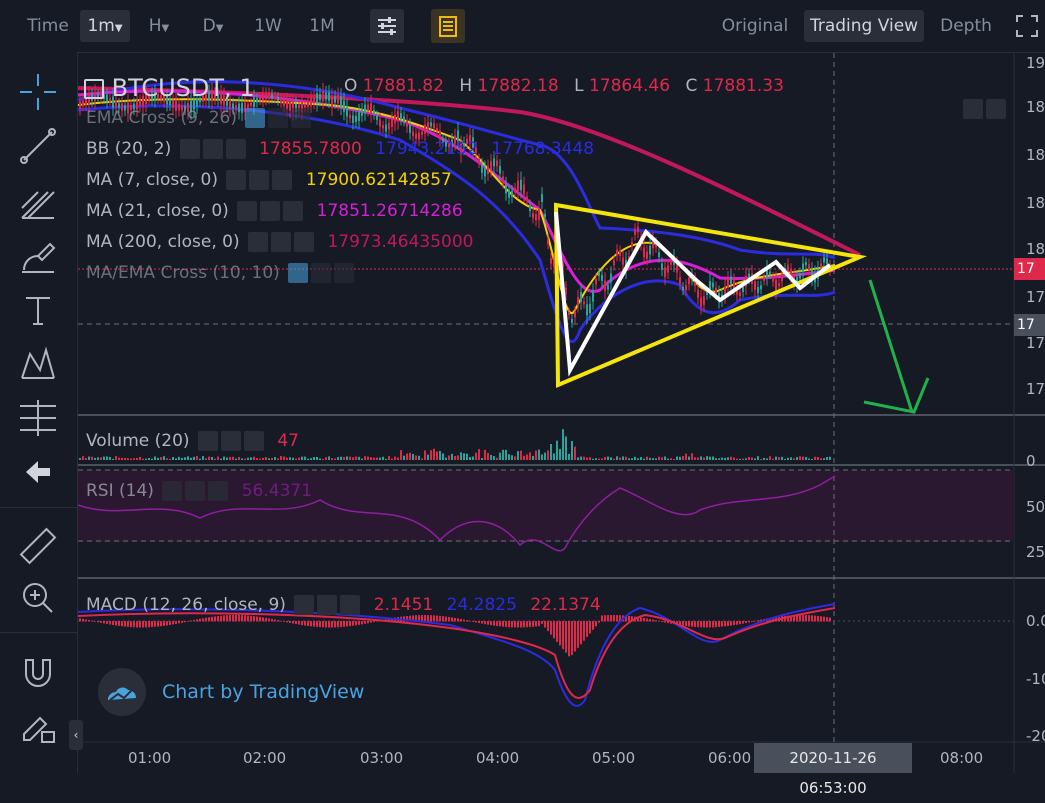 This screenshot has width=1045, height=803. Describe the element at coordinates (891, 346) in the screenshot. I see `down-arrow-annotation` at that location.